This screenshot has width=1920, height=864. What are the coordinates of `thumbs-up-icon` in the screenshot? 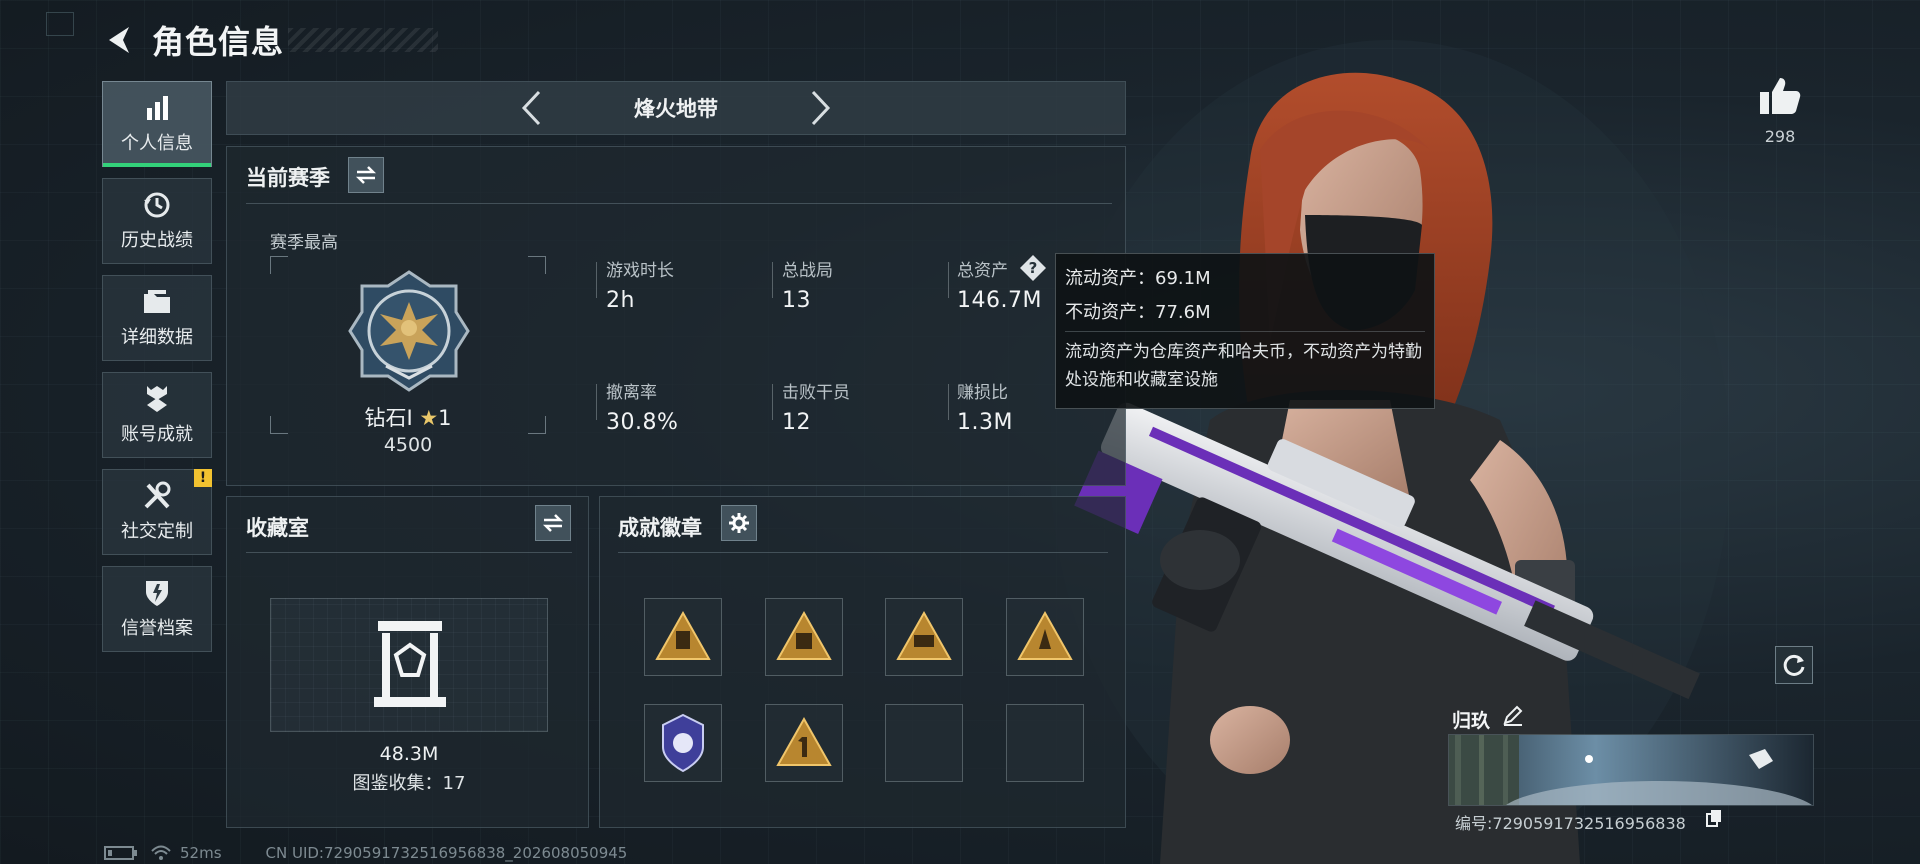 It's located at (1780, 96).